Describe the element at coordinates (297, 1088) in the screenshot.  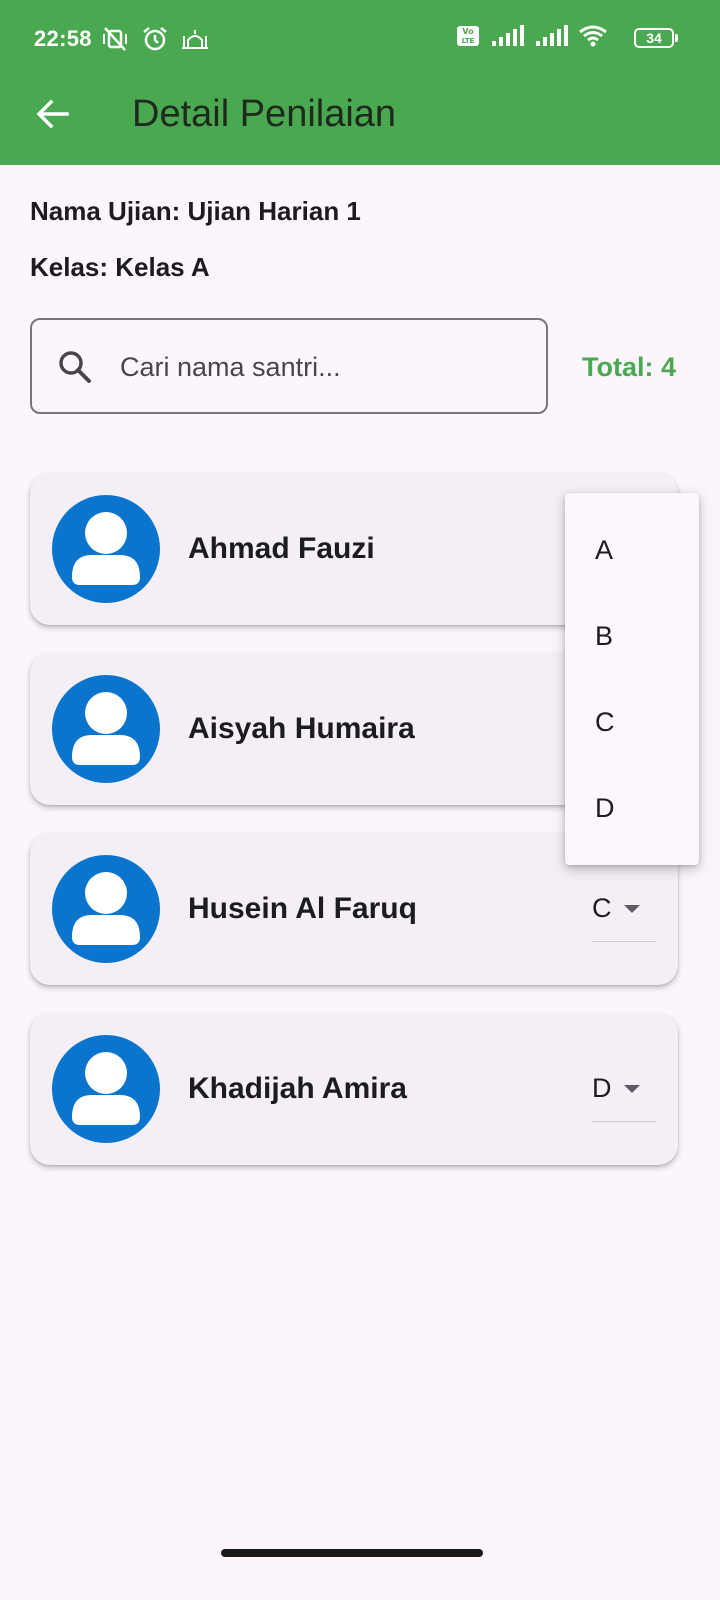
I see `student-name: Khadijah Amira` at that location.